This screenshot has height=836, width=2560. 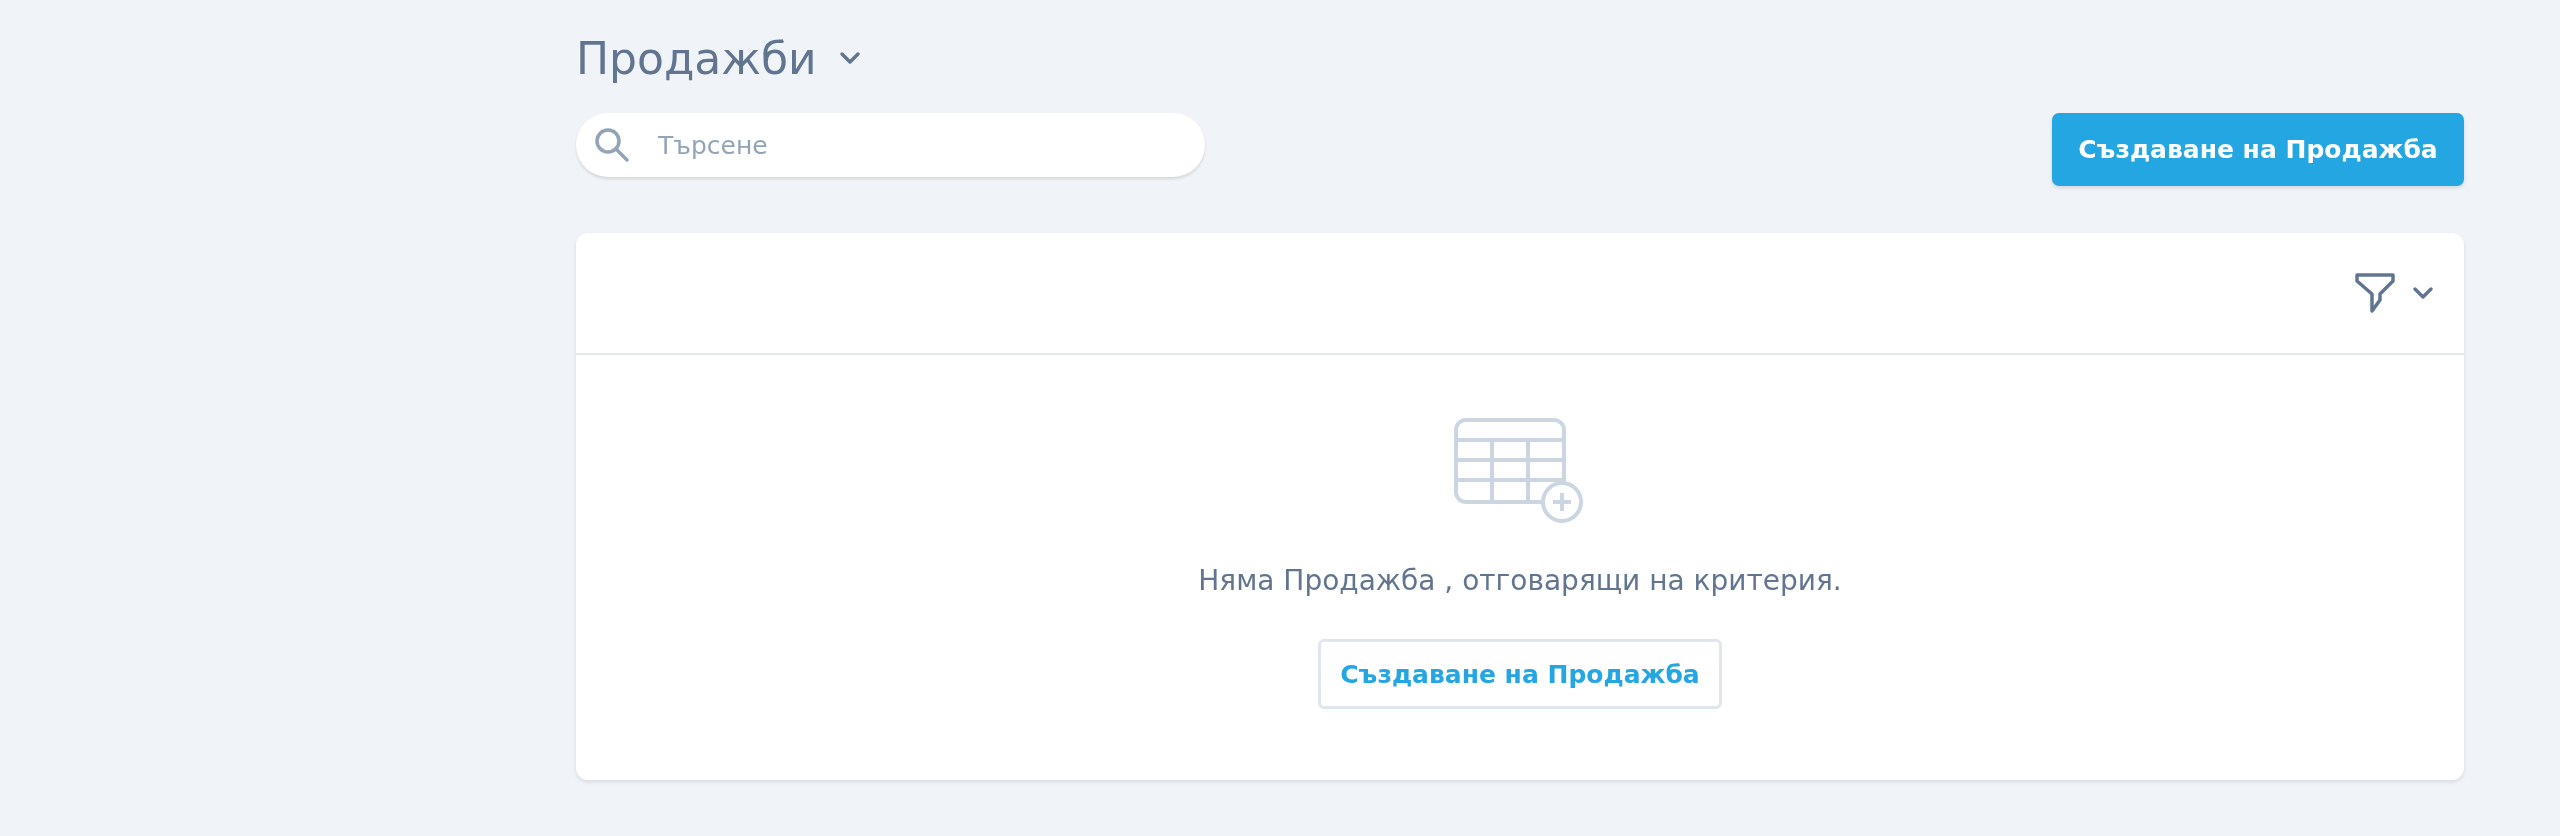 What do you see at coordinates (2375, 293) in the screenshot?
I see `filter-icon` at bounding box center [2375, 293].